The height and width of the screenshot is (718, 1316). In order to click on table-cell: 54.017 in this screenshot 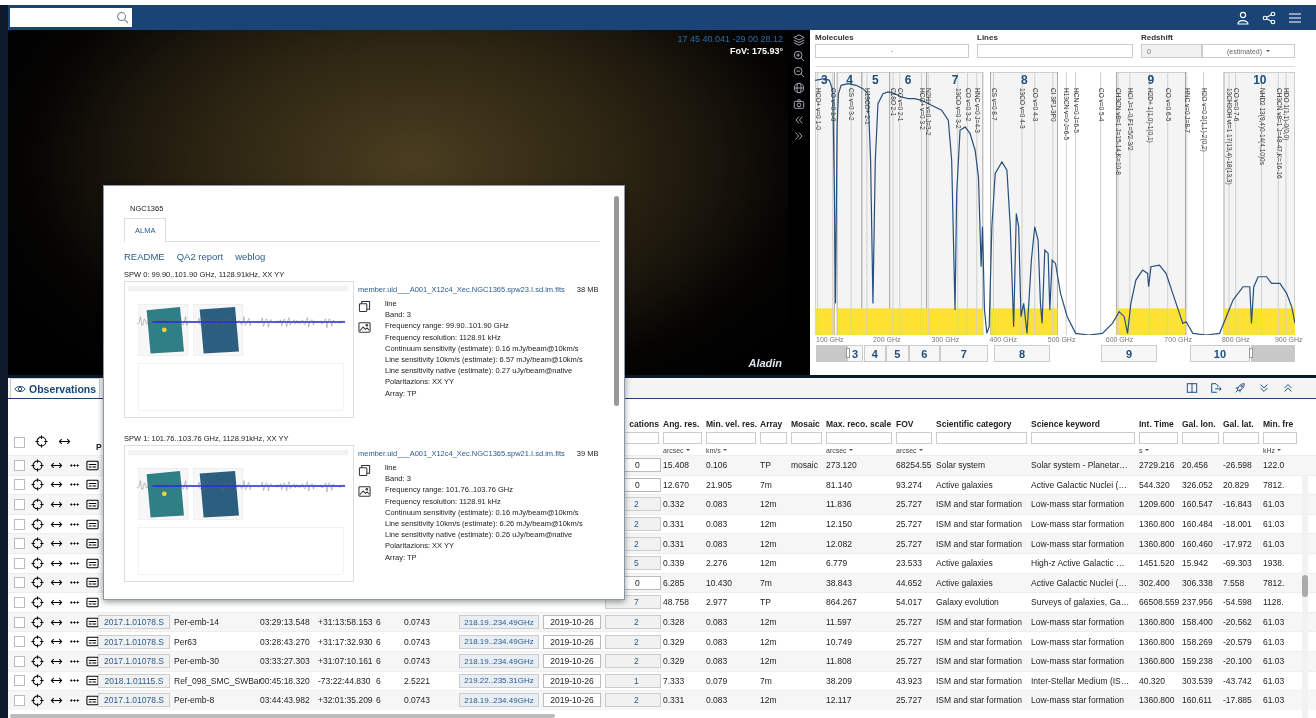, I will do `click(909, 602)`.